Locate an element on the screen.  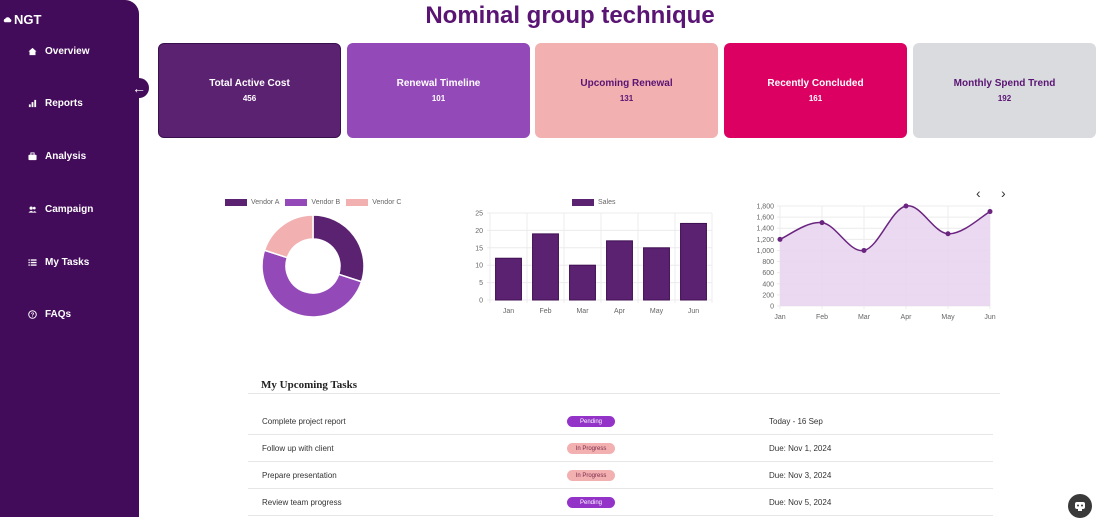
task-date: Today - 16 Sep is located at coordinates (796, 421).